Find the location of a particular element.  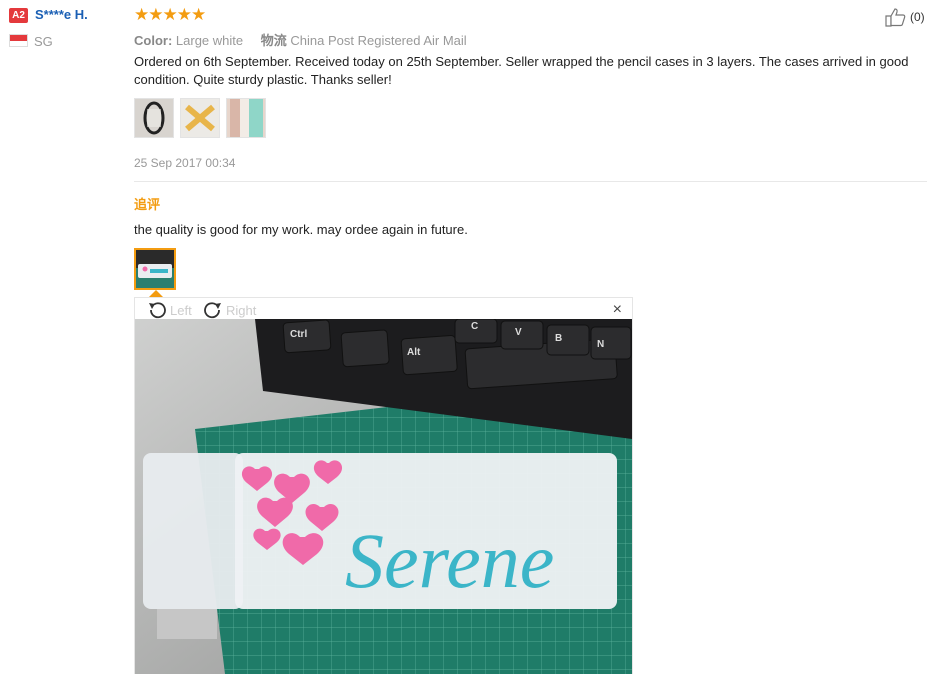

followup-photo-thumb is located at coordinates (155, 269).